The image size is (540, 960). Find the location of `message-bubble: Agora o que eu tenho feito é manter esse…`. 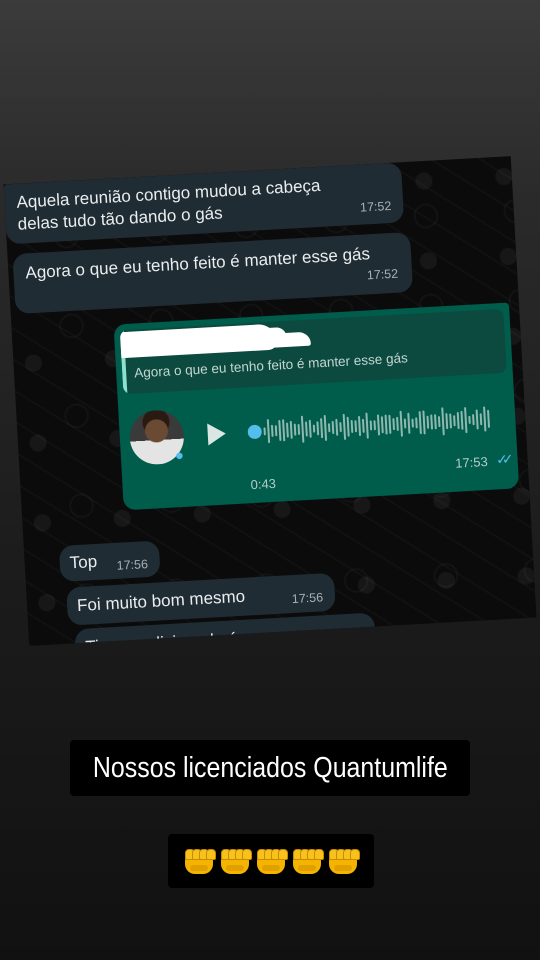

message-bubble: Agora o que eu tenho feito é manter esse… is located at coordinates (213, 273).